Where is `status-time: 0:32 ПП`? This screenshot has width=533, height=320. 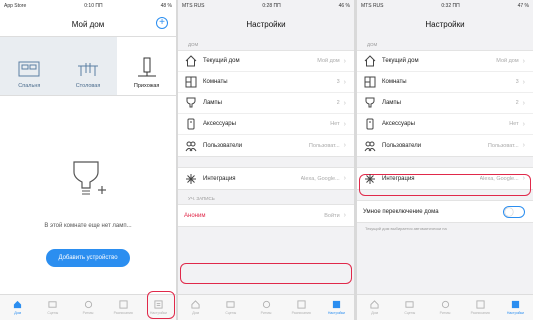 status-time: 0:32 ПП is located at coordinates (450, 6).